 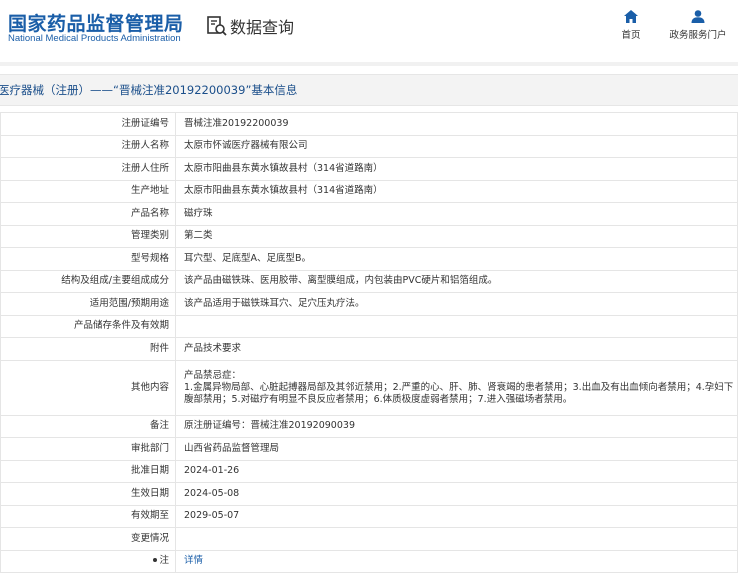 I want to click on site-logo-cn: 国家药品监督管理局, so click(x=96, y=22).